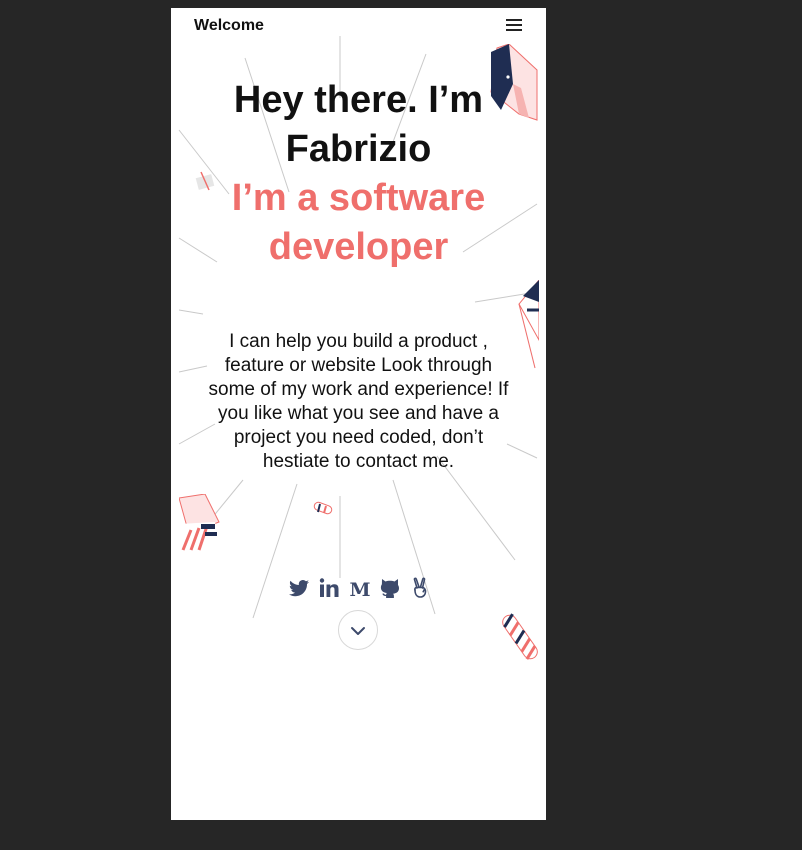 The width and height of the screenshot is (802, 850). I want to click on linkedin-link, so click(329, 588).